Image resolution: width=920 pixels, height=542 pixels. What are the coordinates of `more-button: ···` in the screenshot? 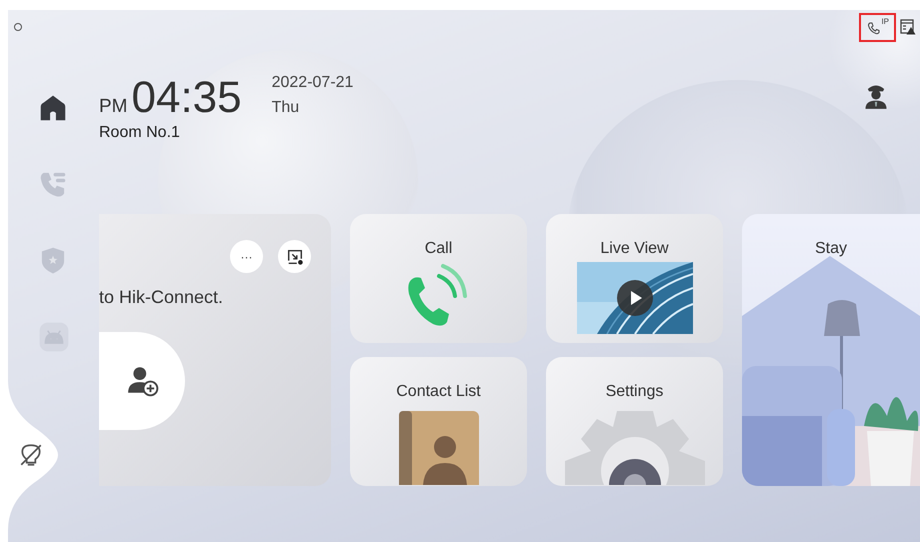 It's located at (246, 256).